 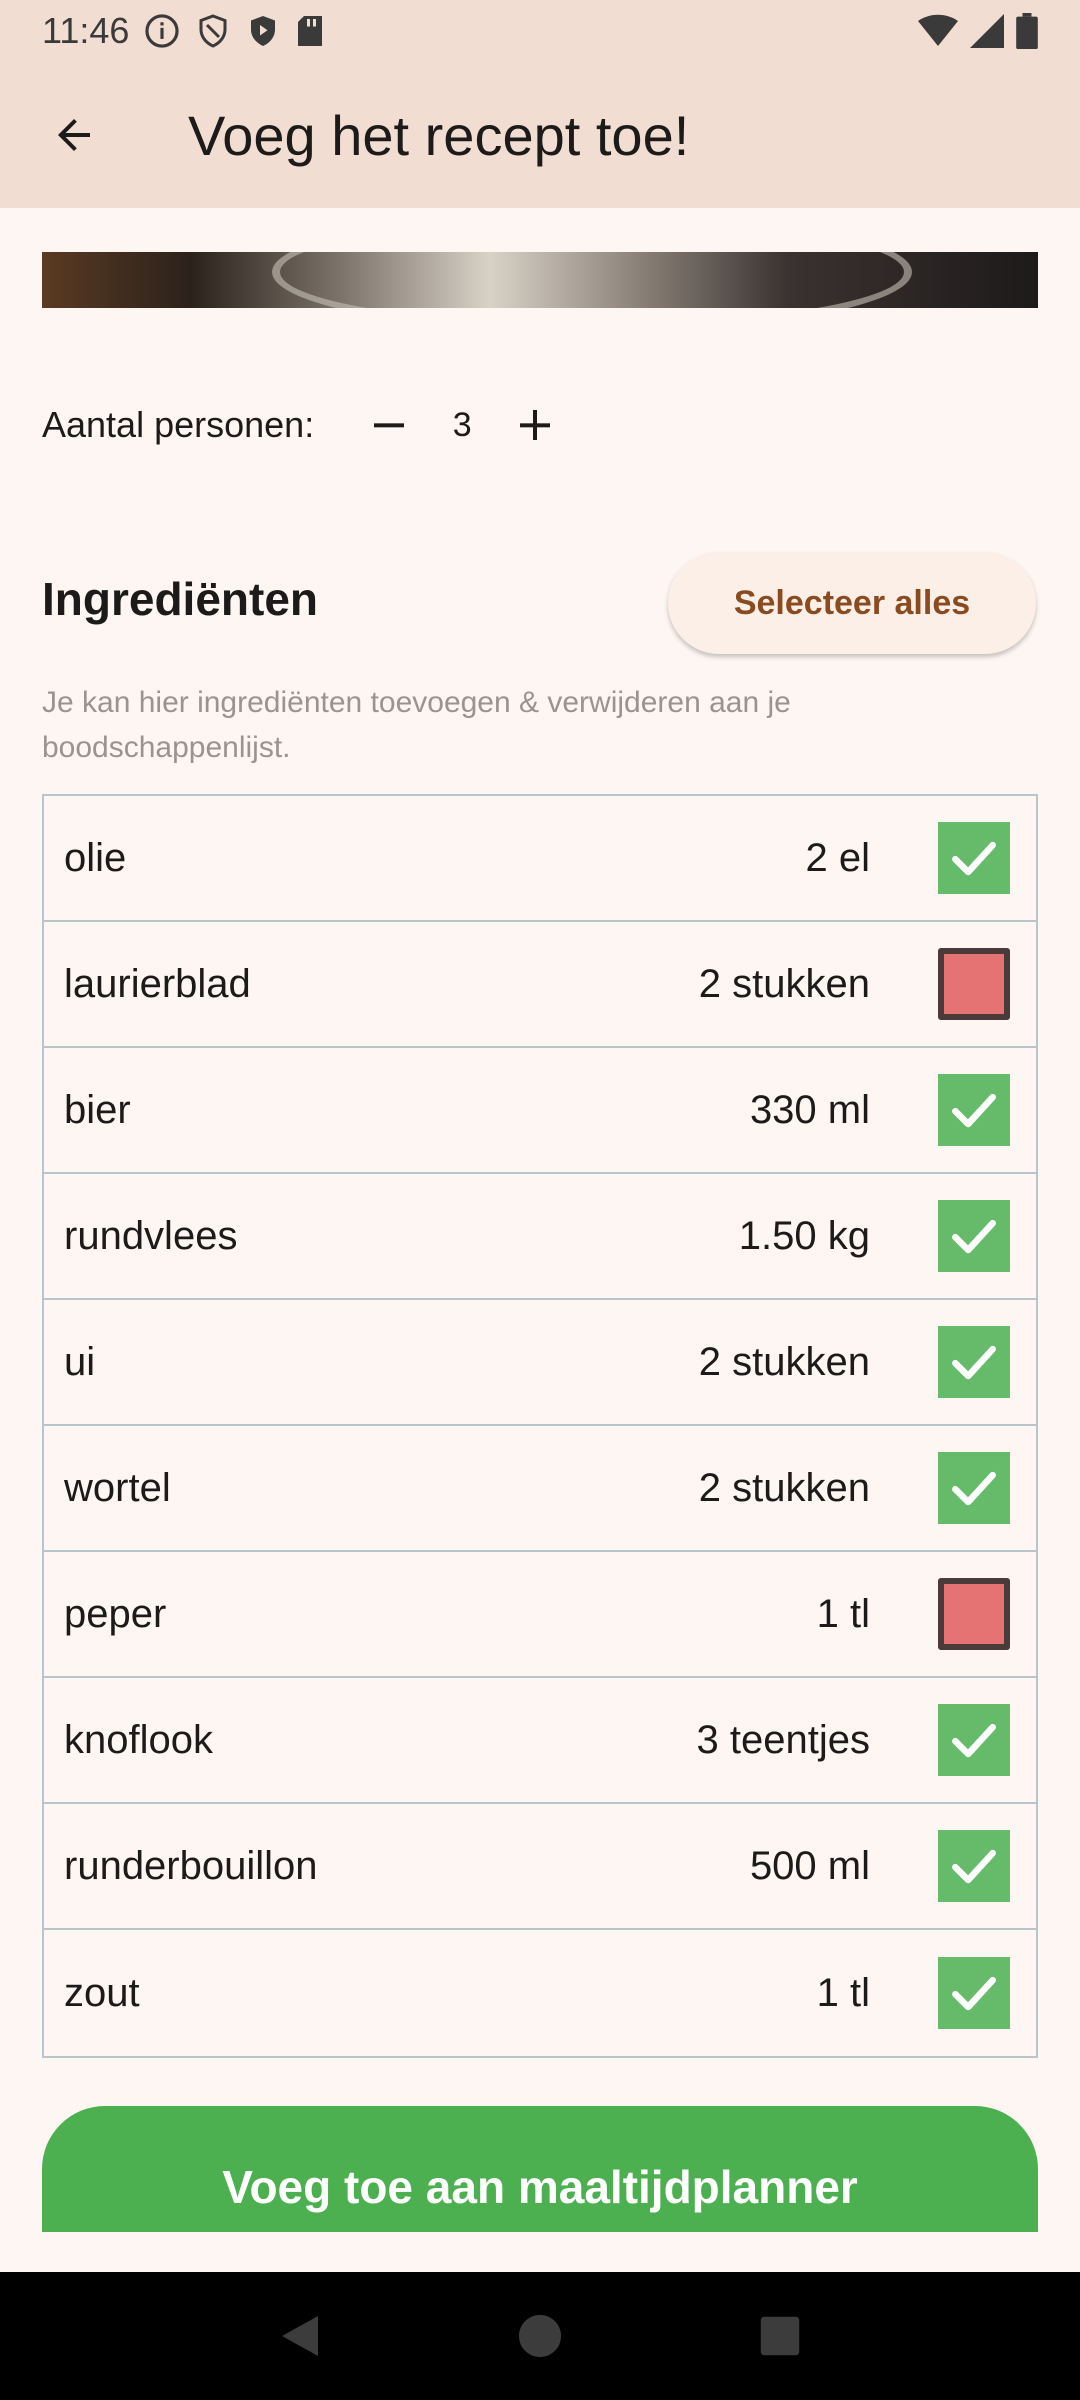 I want to click on ingredient-row: zout 1 tl, so click(x=540, y=1993).